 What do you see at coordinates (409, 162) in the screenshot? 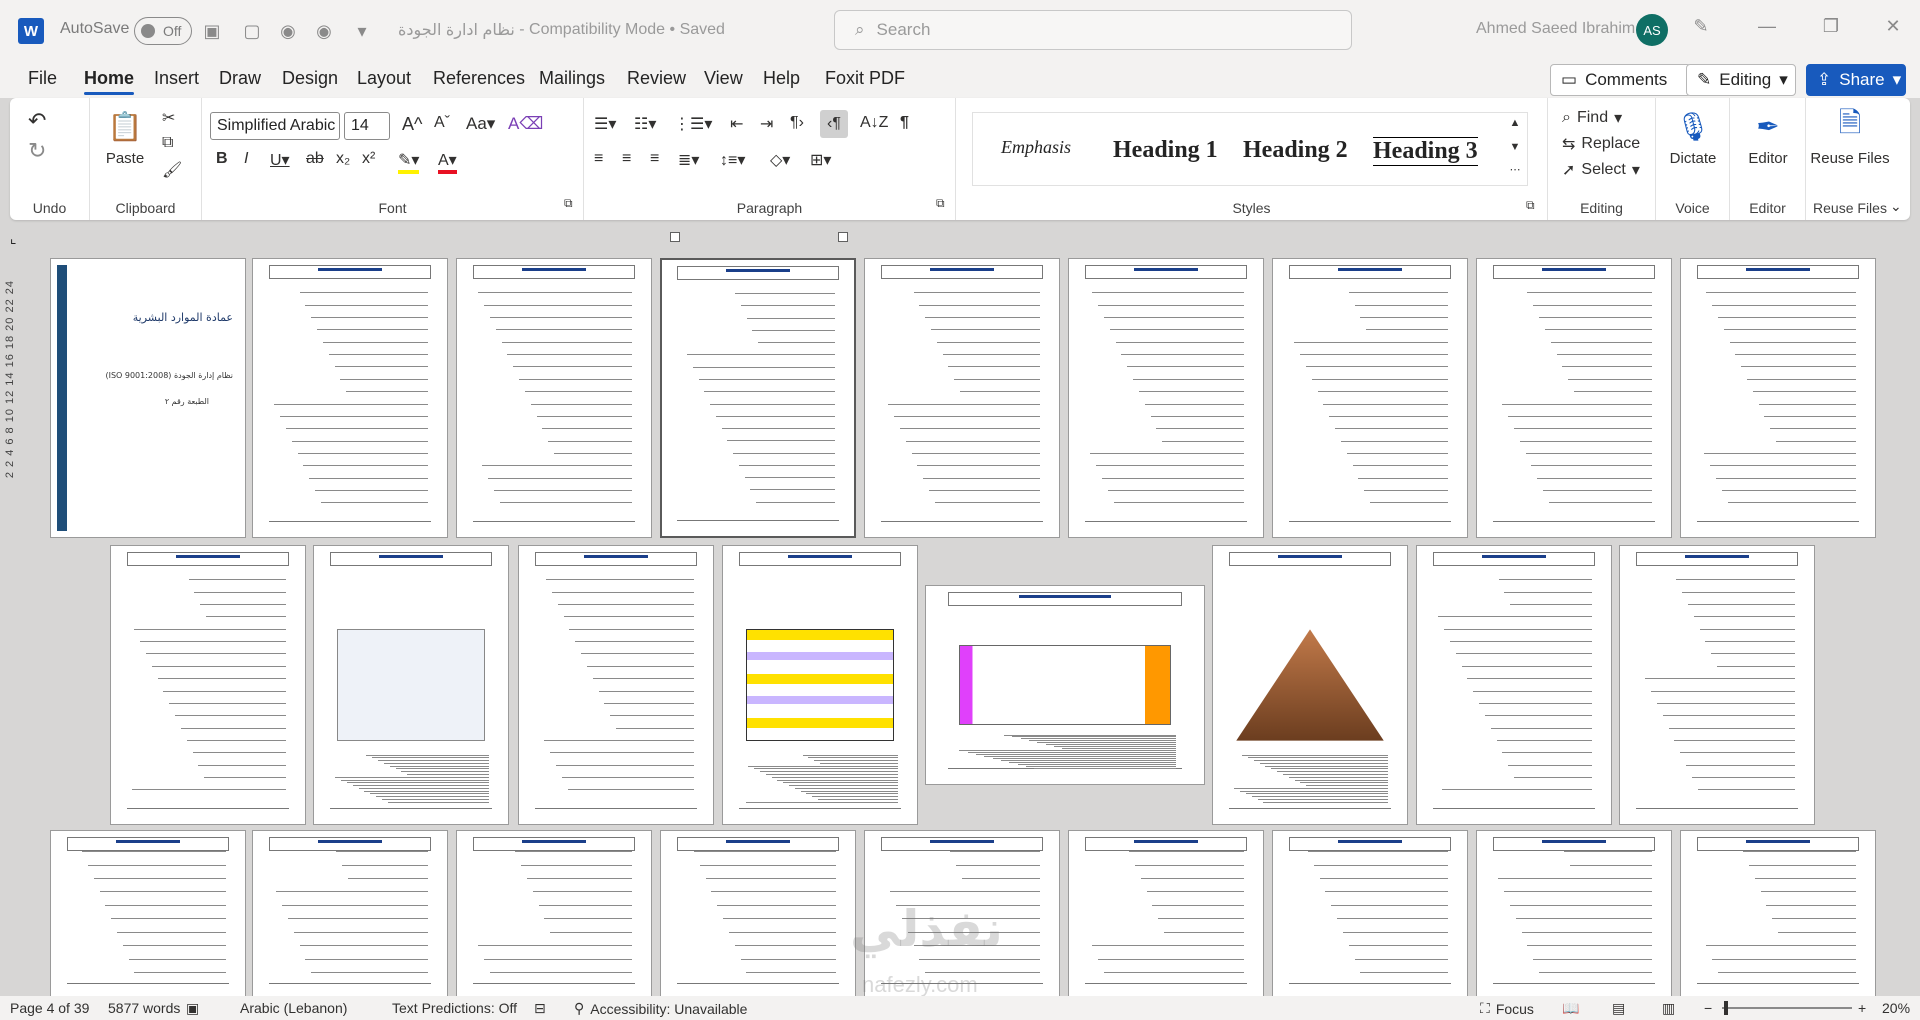
I see `highlight-icon: ✎▾` at bounding box center [409, 162].